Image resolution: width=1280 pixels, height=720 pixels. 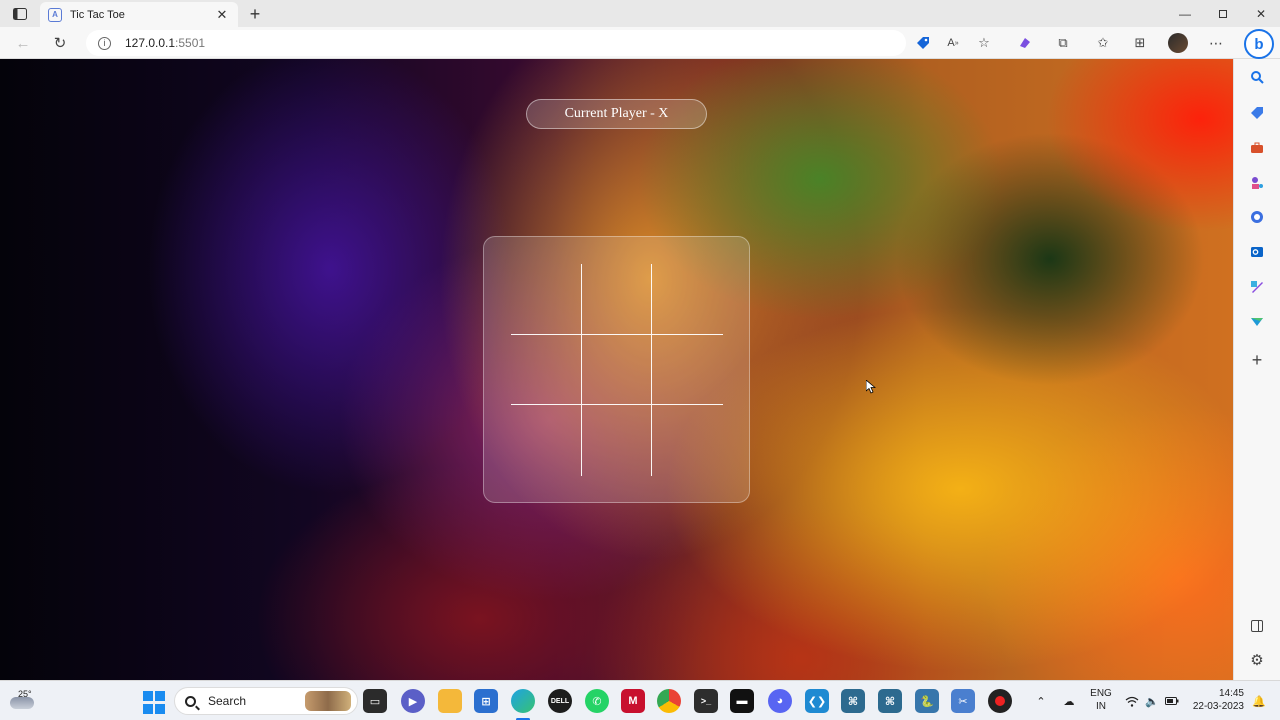 What do you see at coordinates (1132, 701) in the screenshot?
I see `wifi-icon` at bounding box center [1132, 701].